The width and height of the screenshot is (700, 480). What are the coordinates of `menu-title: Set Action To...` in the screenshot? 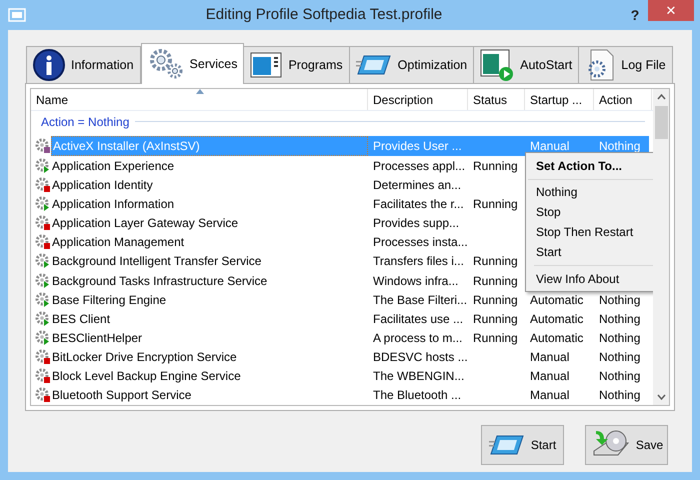 It's located at (579, 166).